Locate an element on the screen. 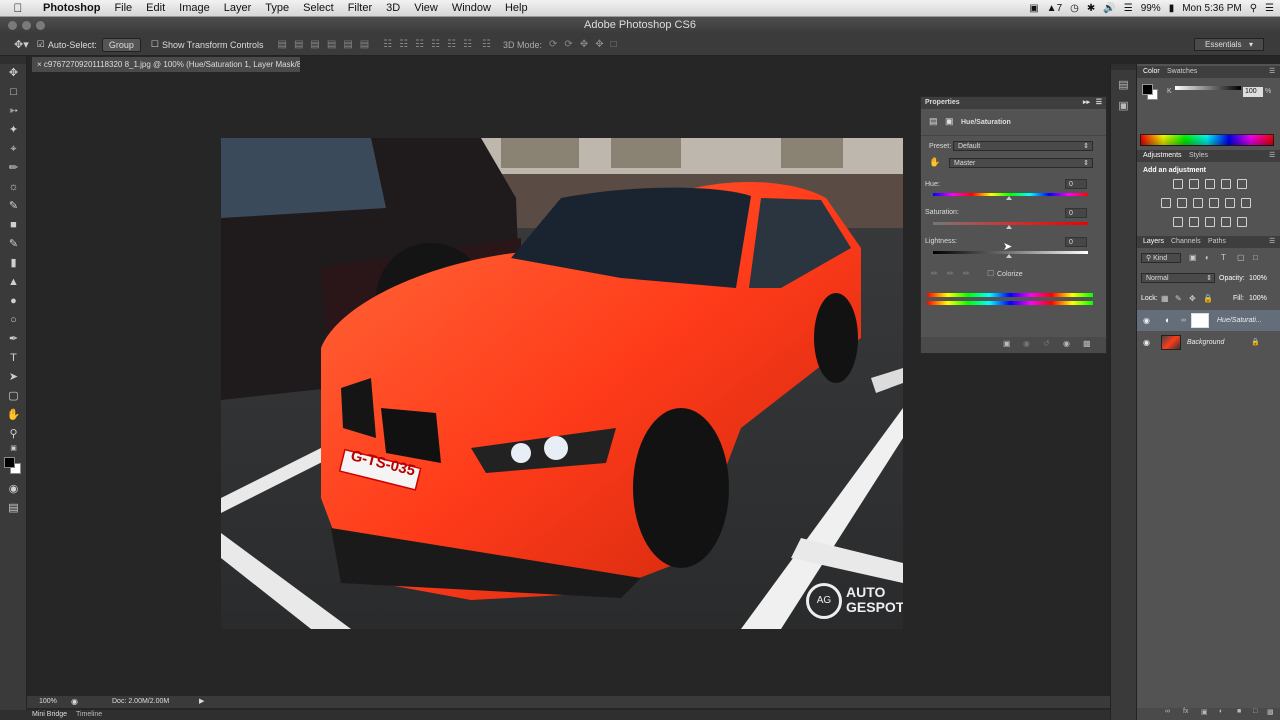 This screenshot has width=1280, height=720. bw-icon is located at coordinates (1198, 203).